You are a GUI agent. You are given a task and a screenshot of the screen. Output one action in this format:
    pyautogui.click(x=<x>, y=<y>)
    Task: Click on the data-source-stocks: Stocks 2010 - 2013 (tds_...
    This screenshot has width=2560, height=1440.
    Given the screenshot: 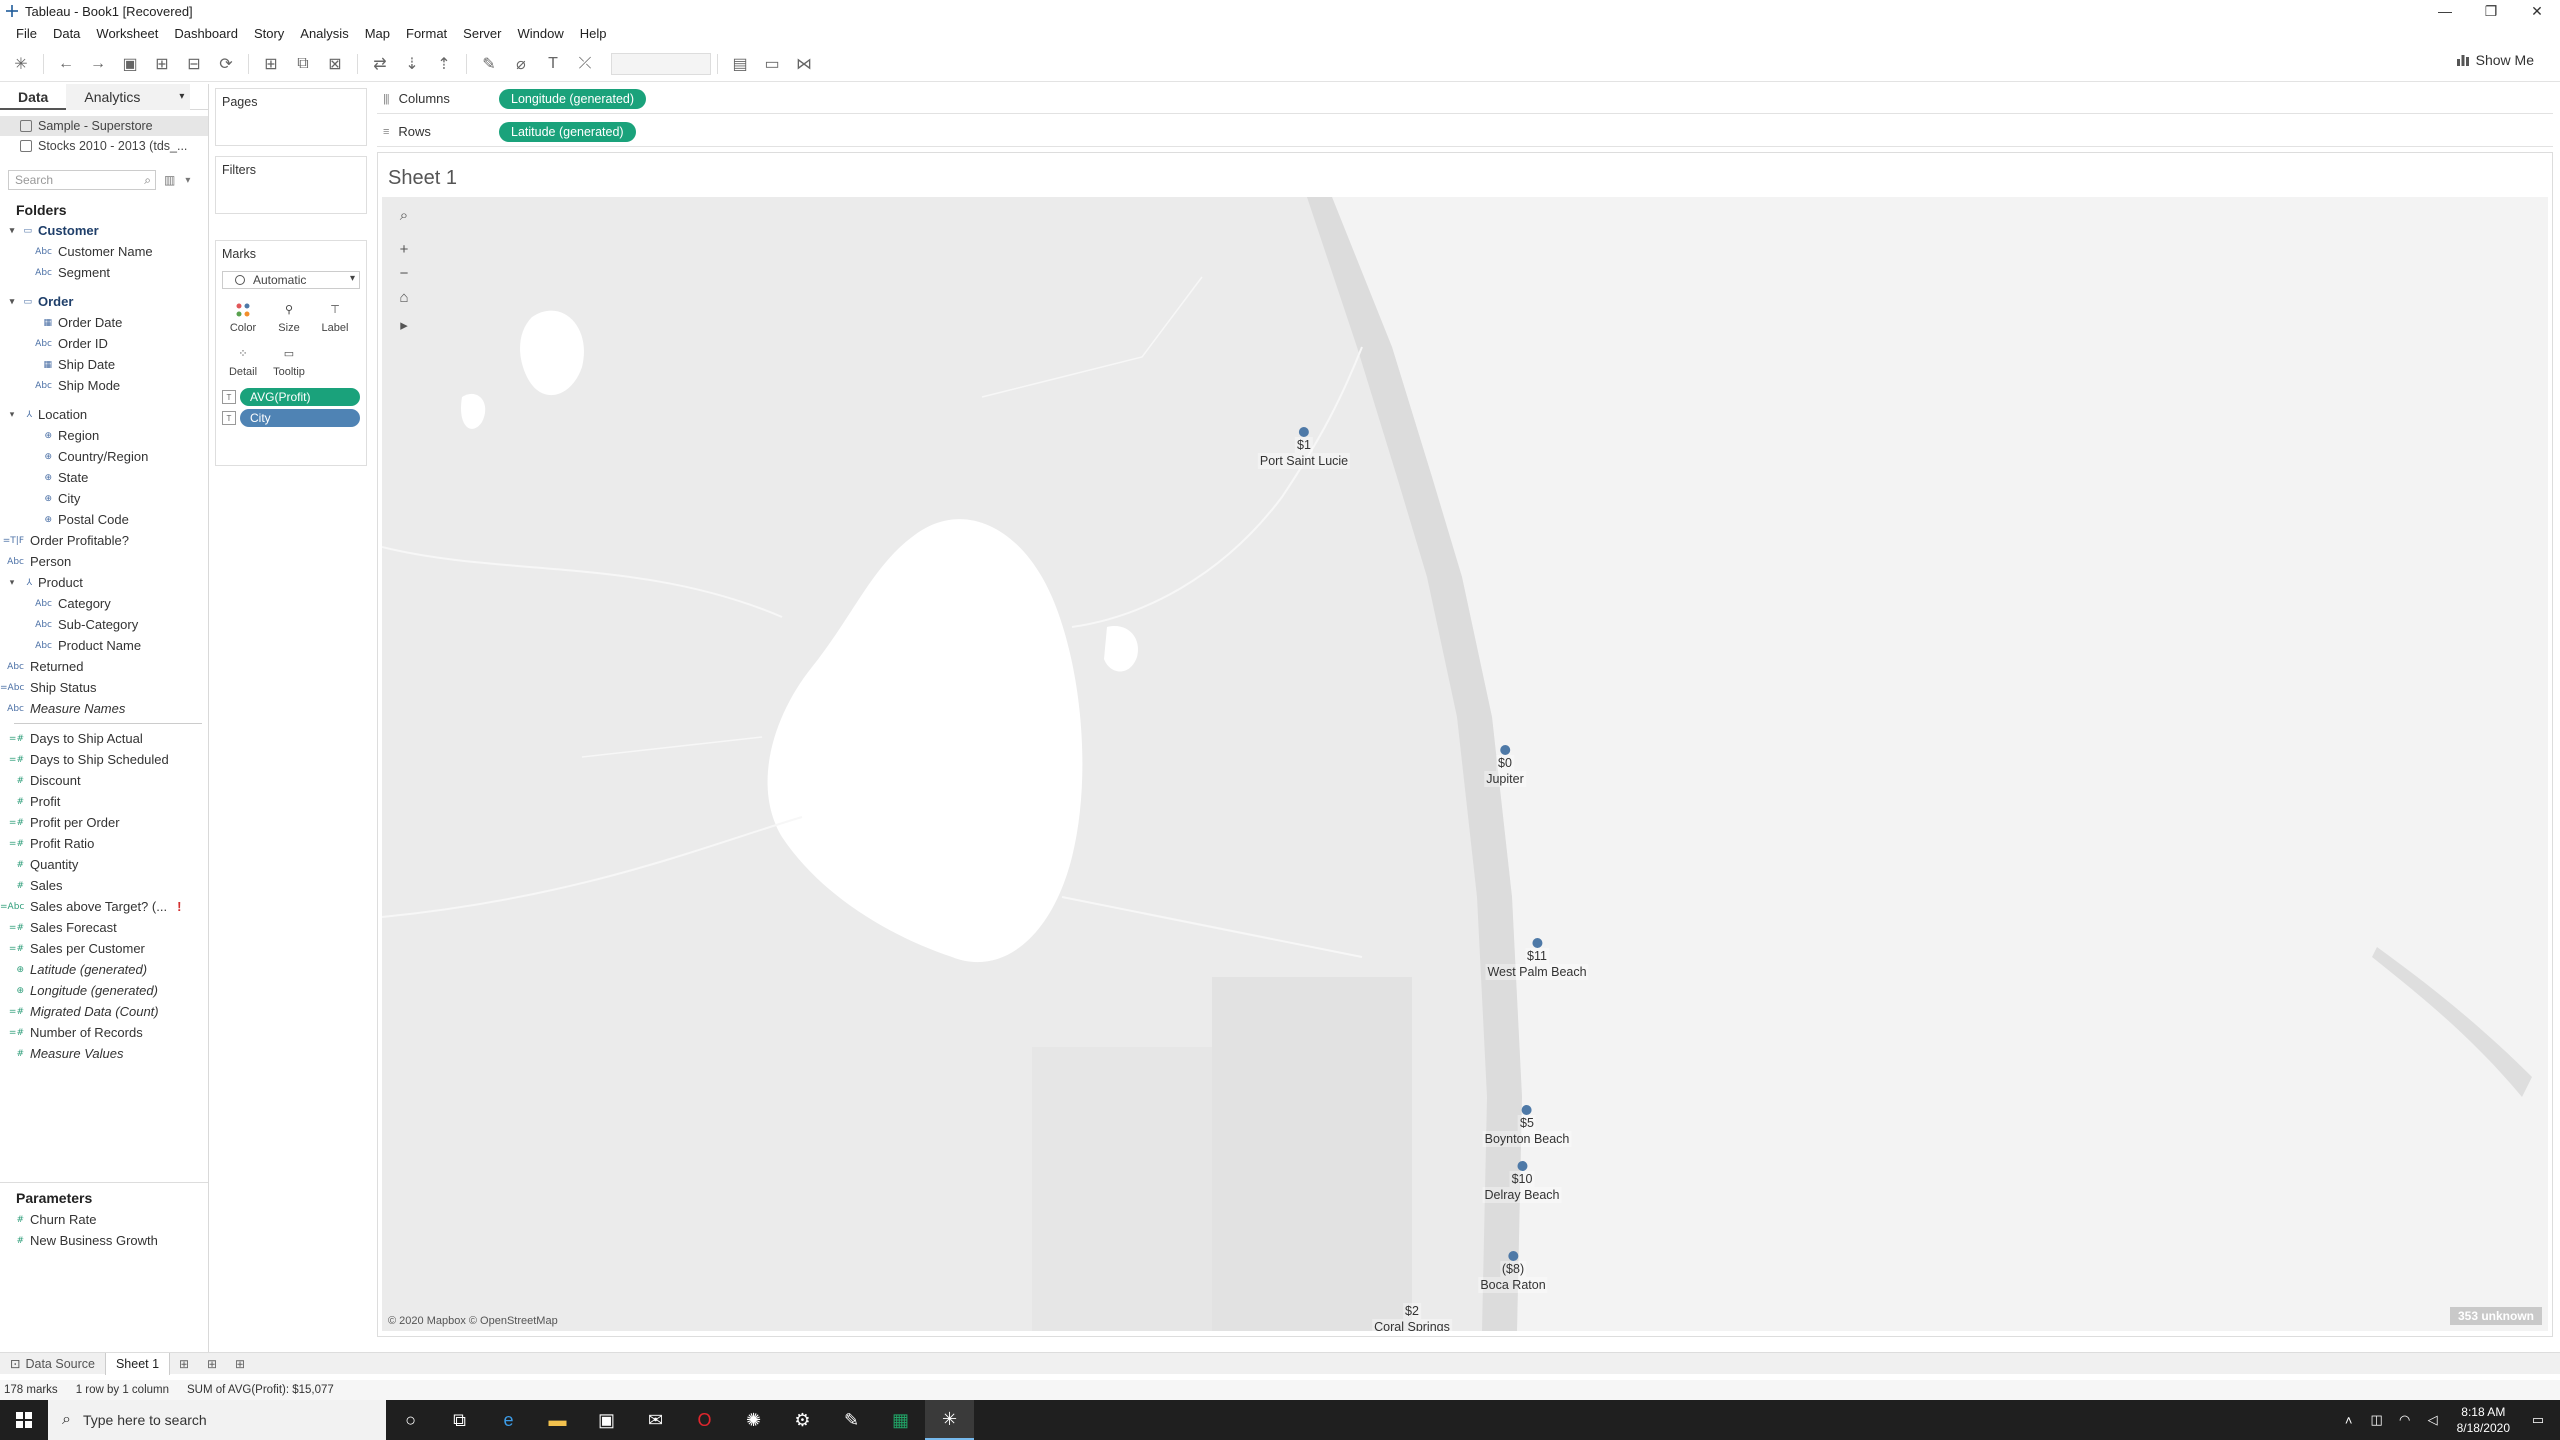 What is the action you would take?
    pyautogui.click(x=104, y=146)
    